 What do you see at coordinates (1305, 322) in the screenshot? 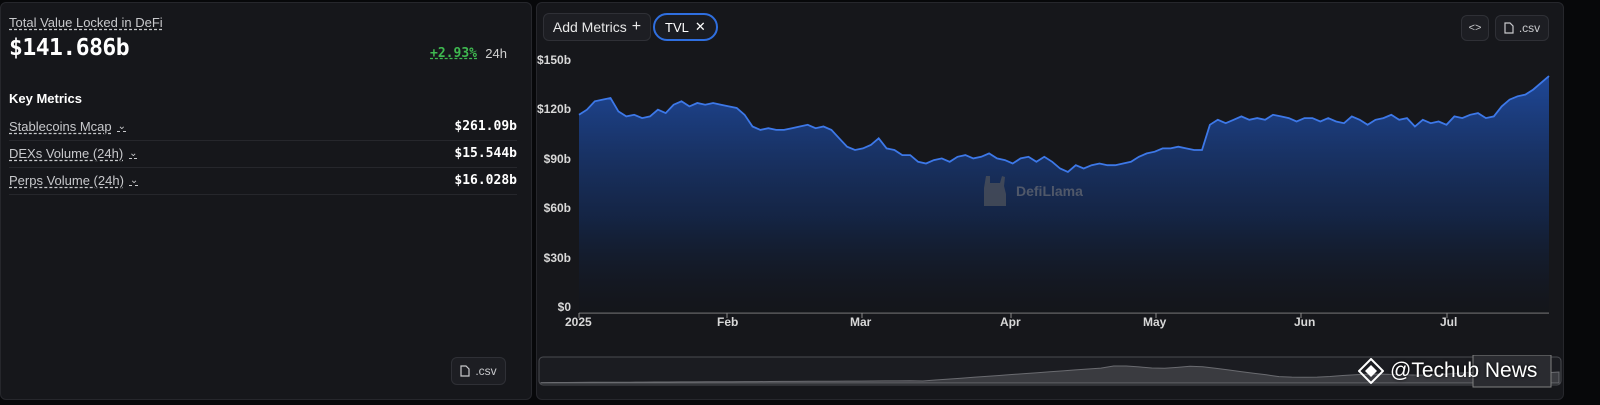
I see `x-tick-label: Jun` at bounding box center [1305, 322].